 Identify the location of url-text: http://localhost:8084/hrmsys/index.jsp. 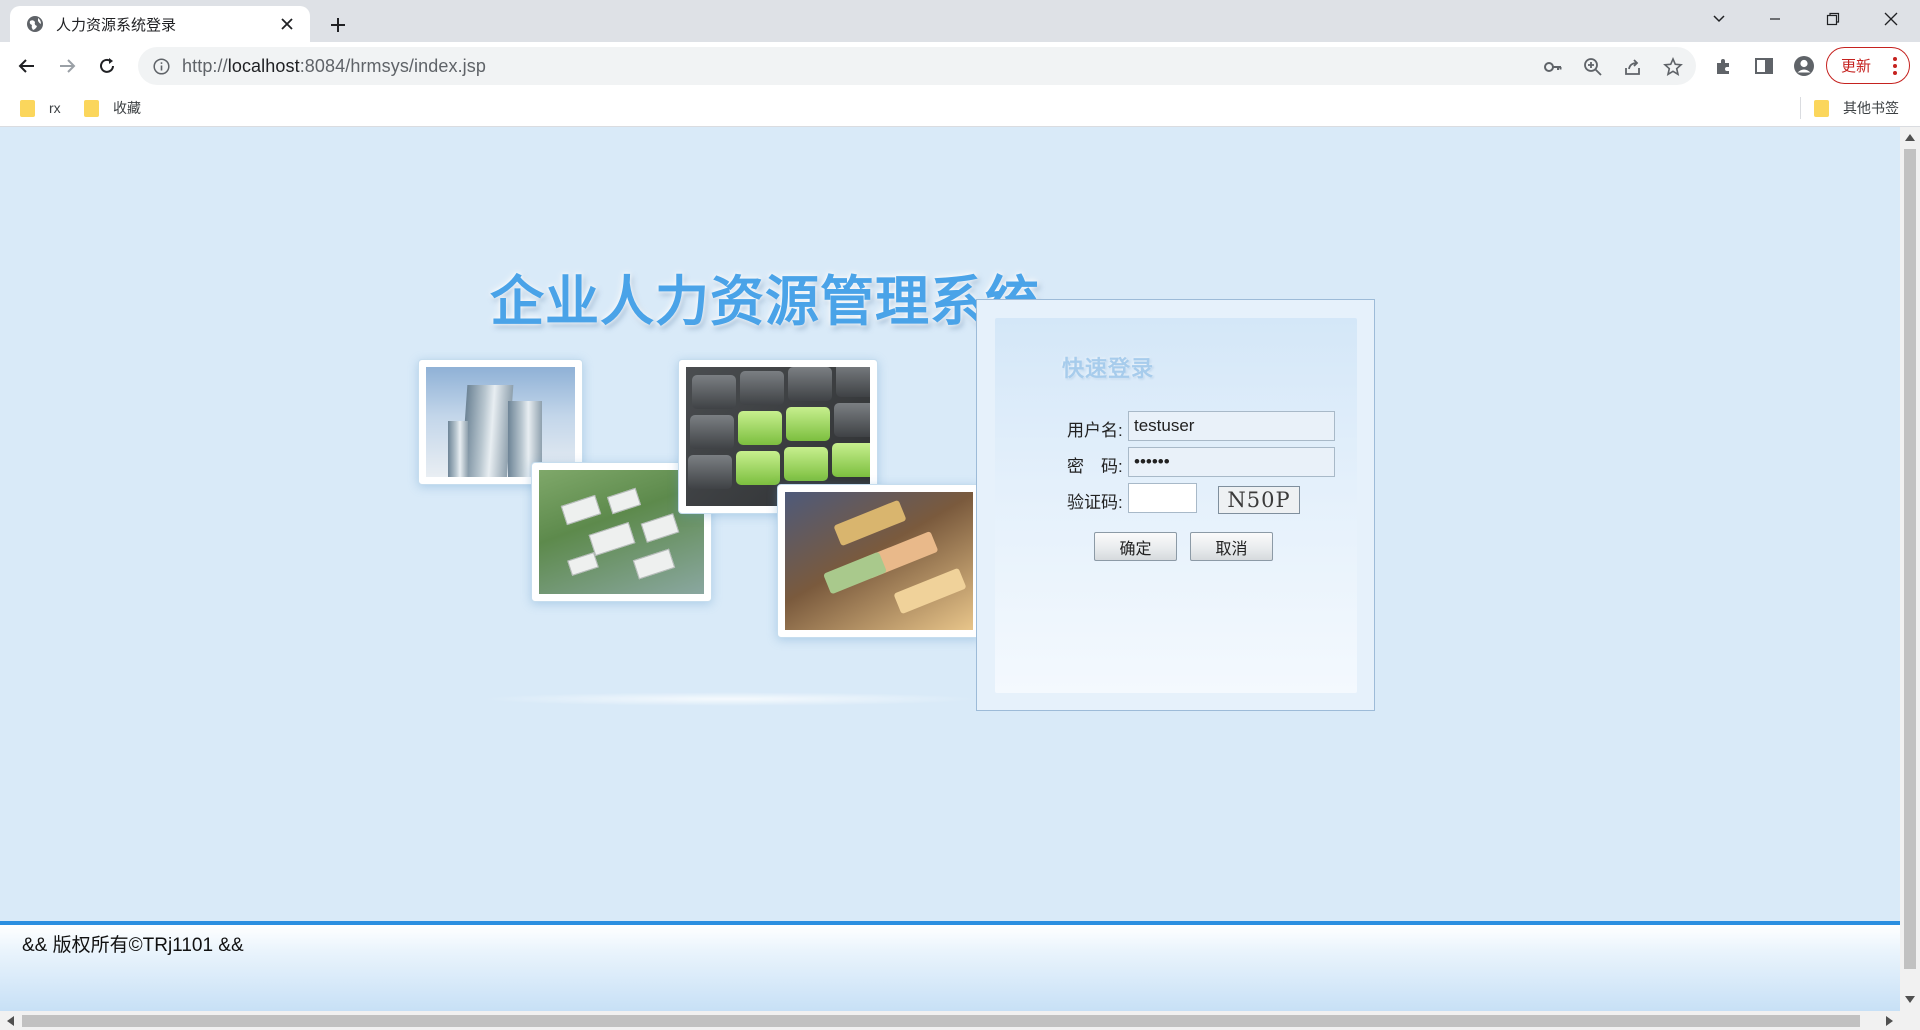
(334, 66).